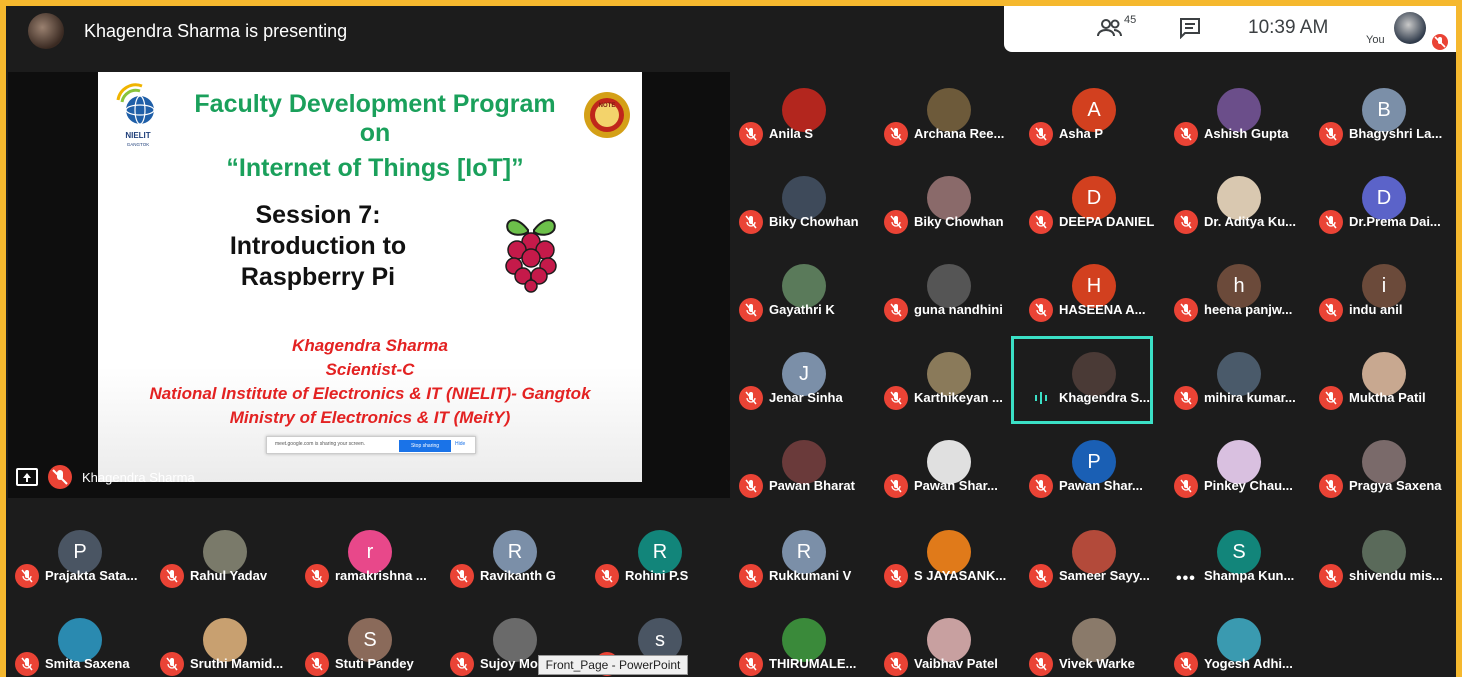  I want to click on participant-name: guna nandhini, so click(958, 309).